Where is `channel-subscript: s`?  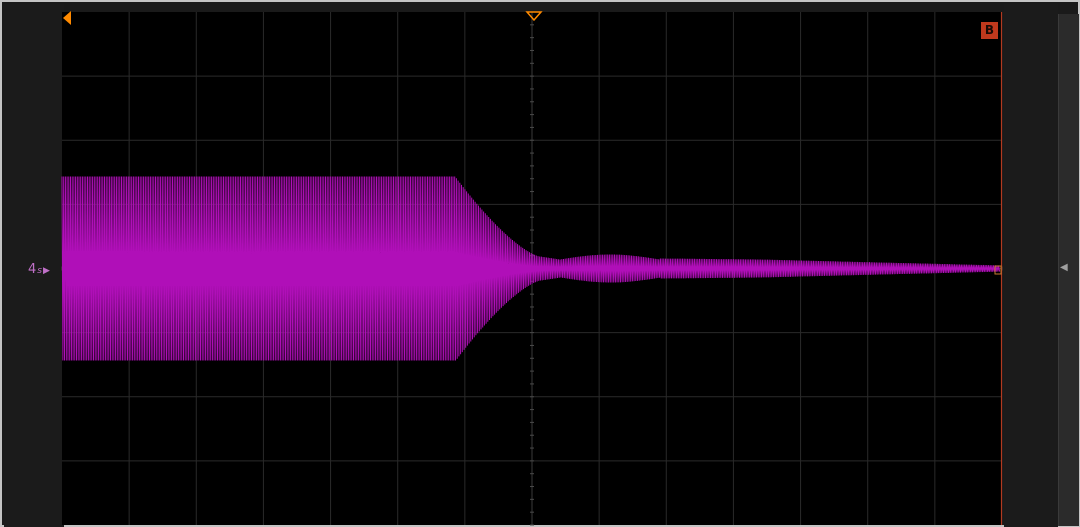 channel-subscript: s is located at coordinates (39, 271).